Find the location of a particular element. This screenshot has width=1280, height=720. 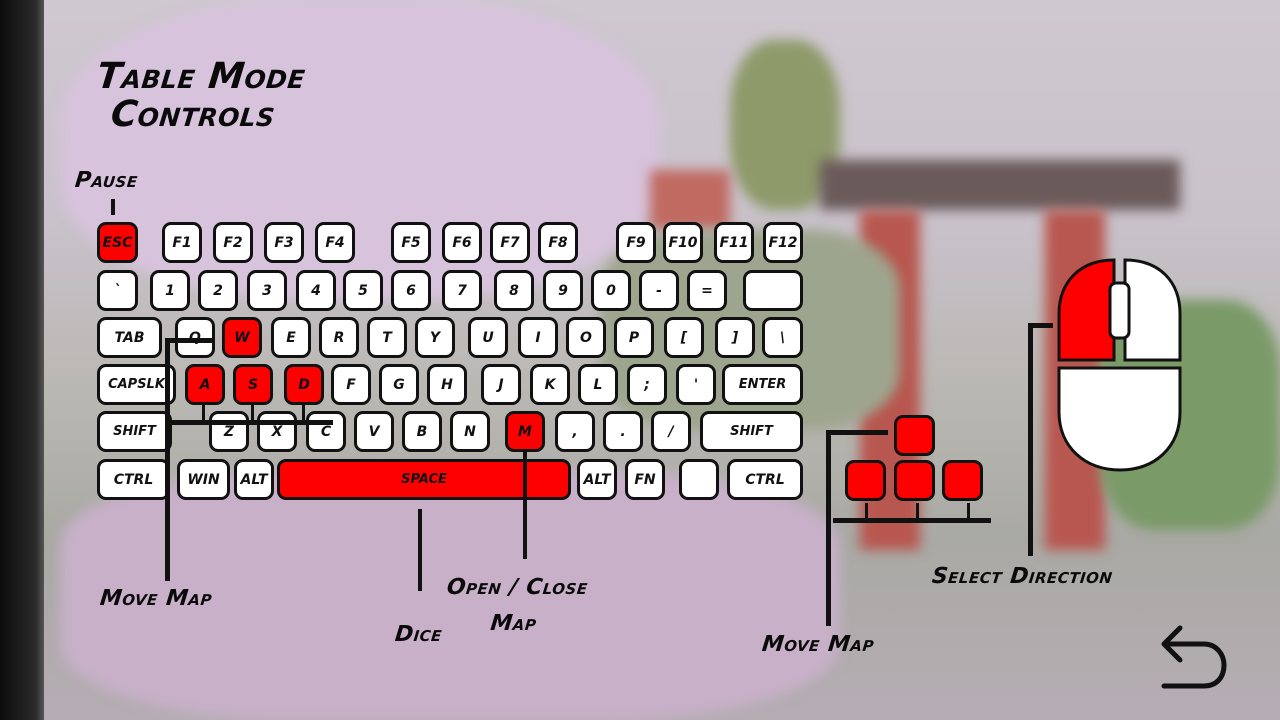

move-map-line-asd is located at coordinates (249, 422).